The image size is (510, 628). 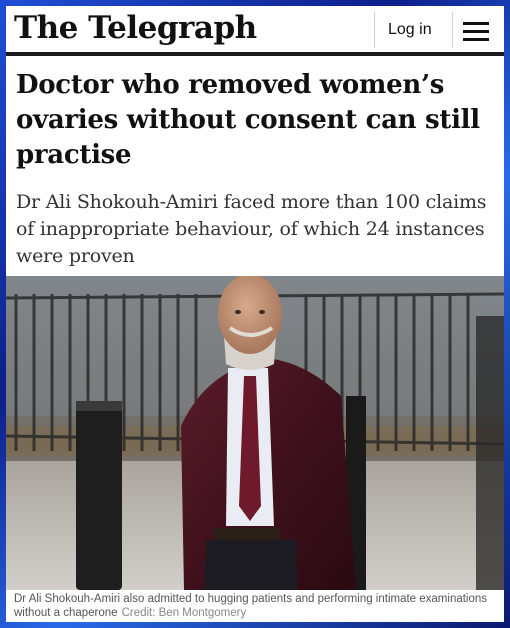 I want to click on hamburger-menu-icon, so click(x=476, y=31).